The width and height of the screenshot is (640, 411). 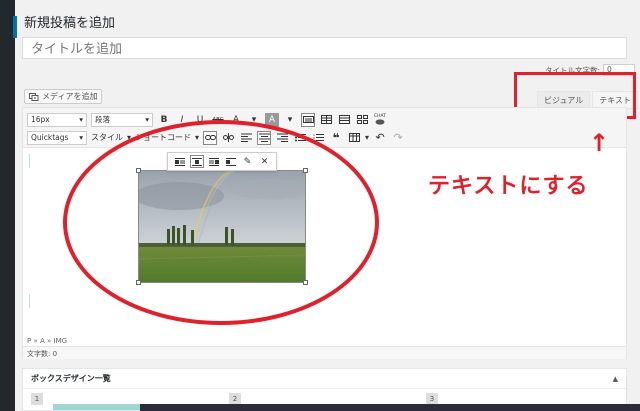 What do you see at coordinates (236, 120) in the screenshot?
I see `text-color-button: A` at bounding box center [236, 120].